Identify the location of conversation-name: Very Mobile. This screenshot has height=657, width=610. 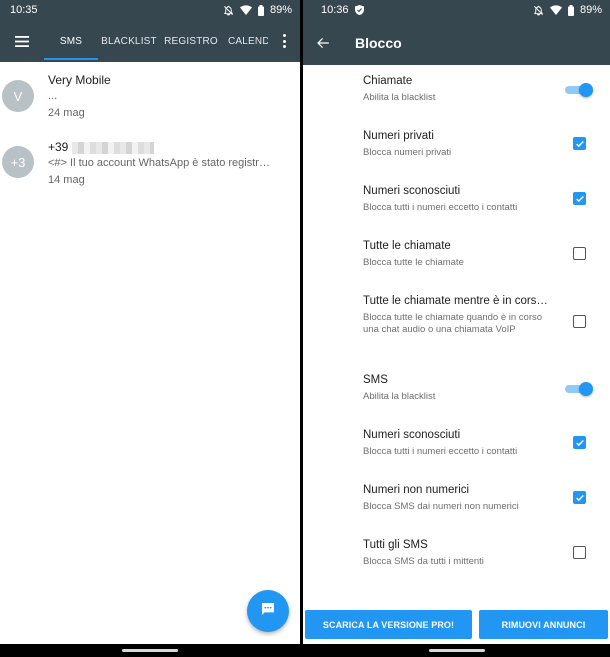
(79, 80).